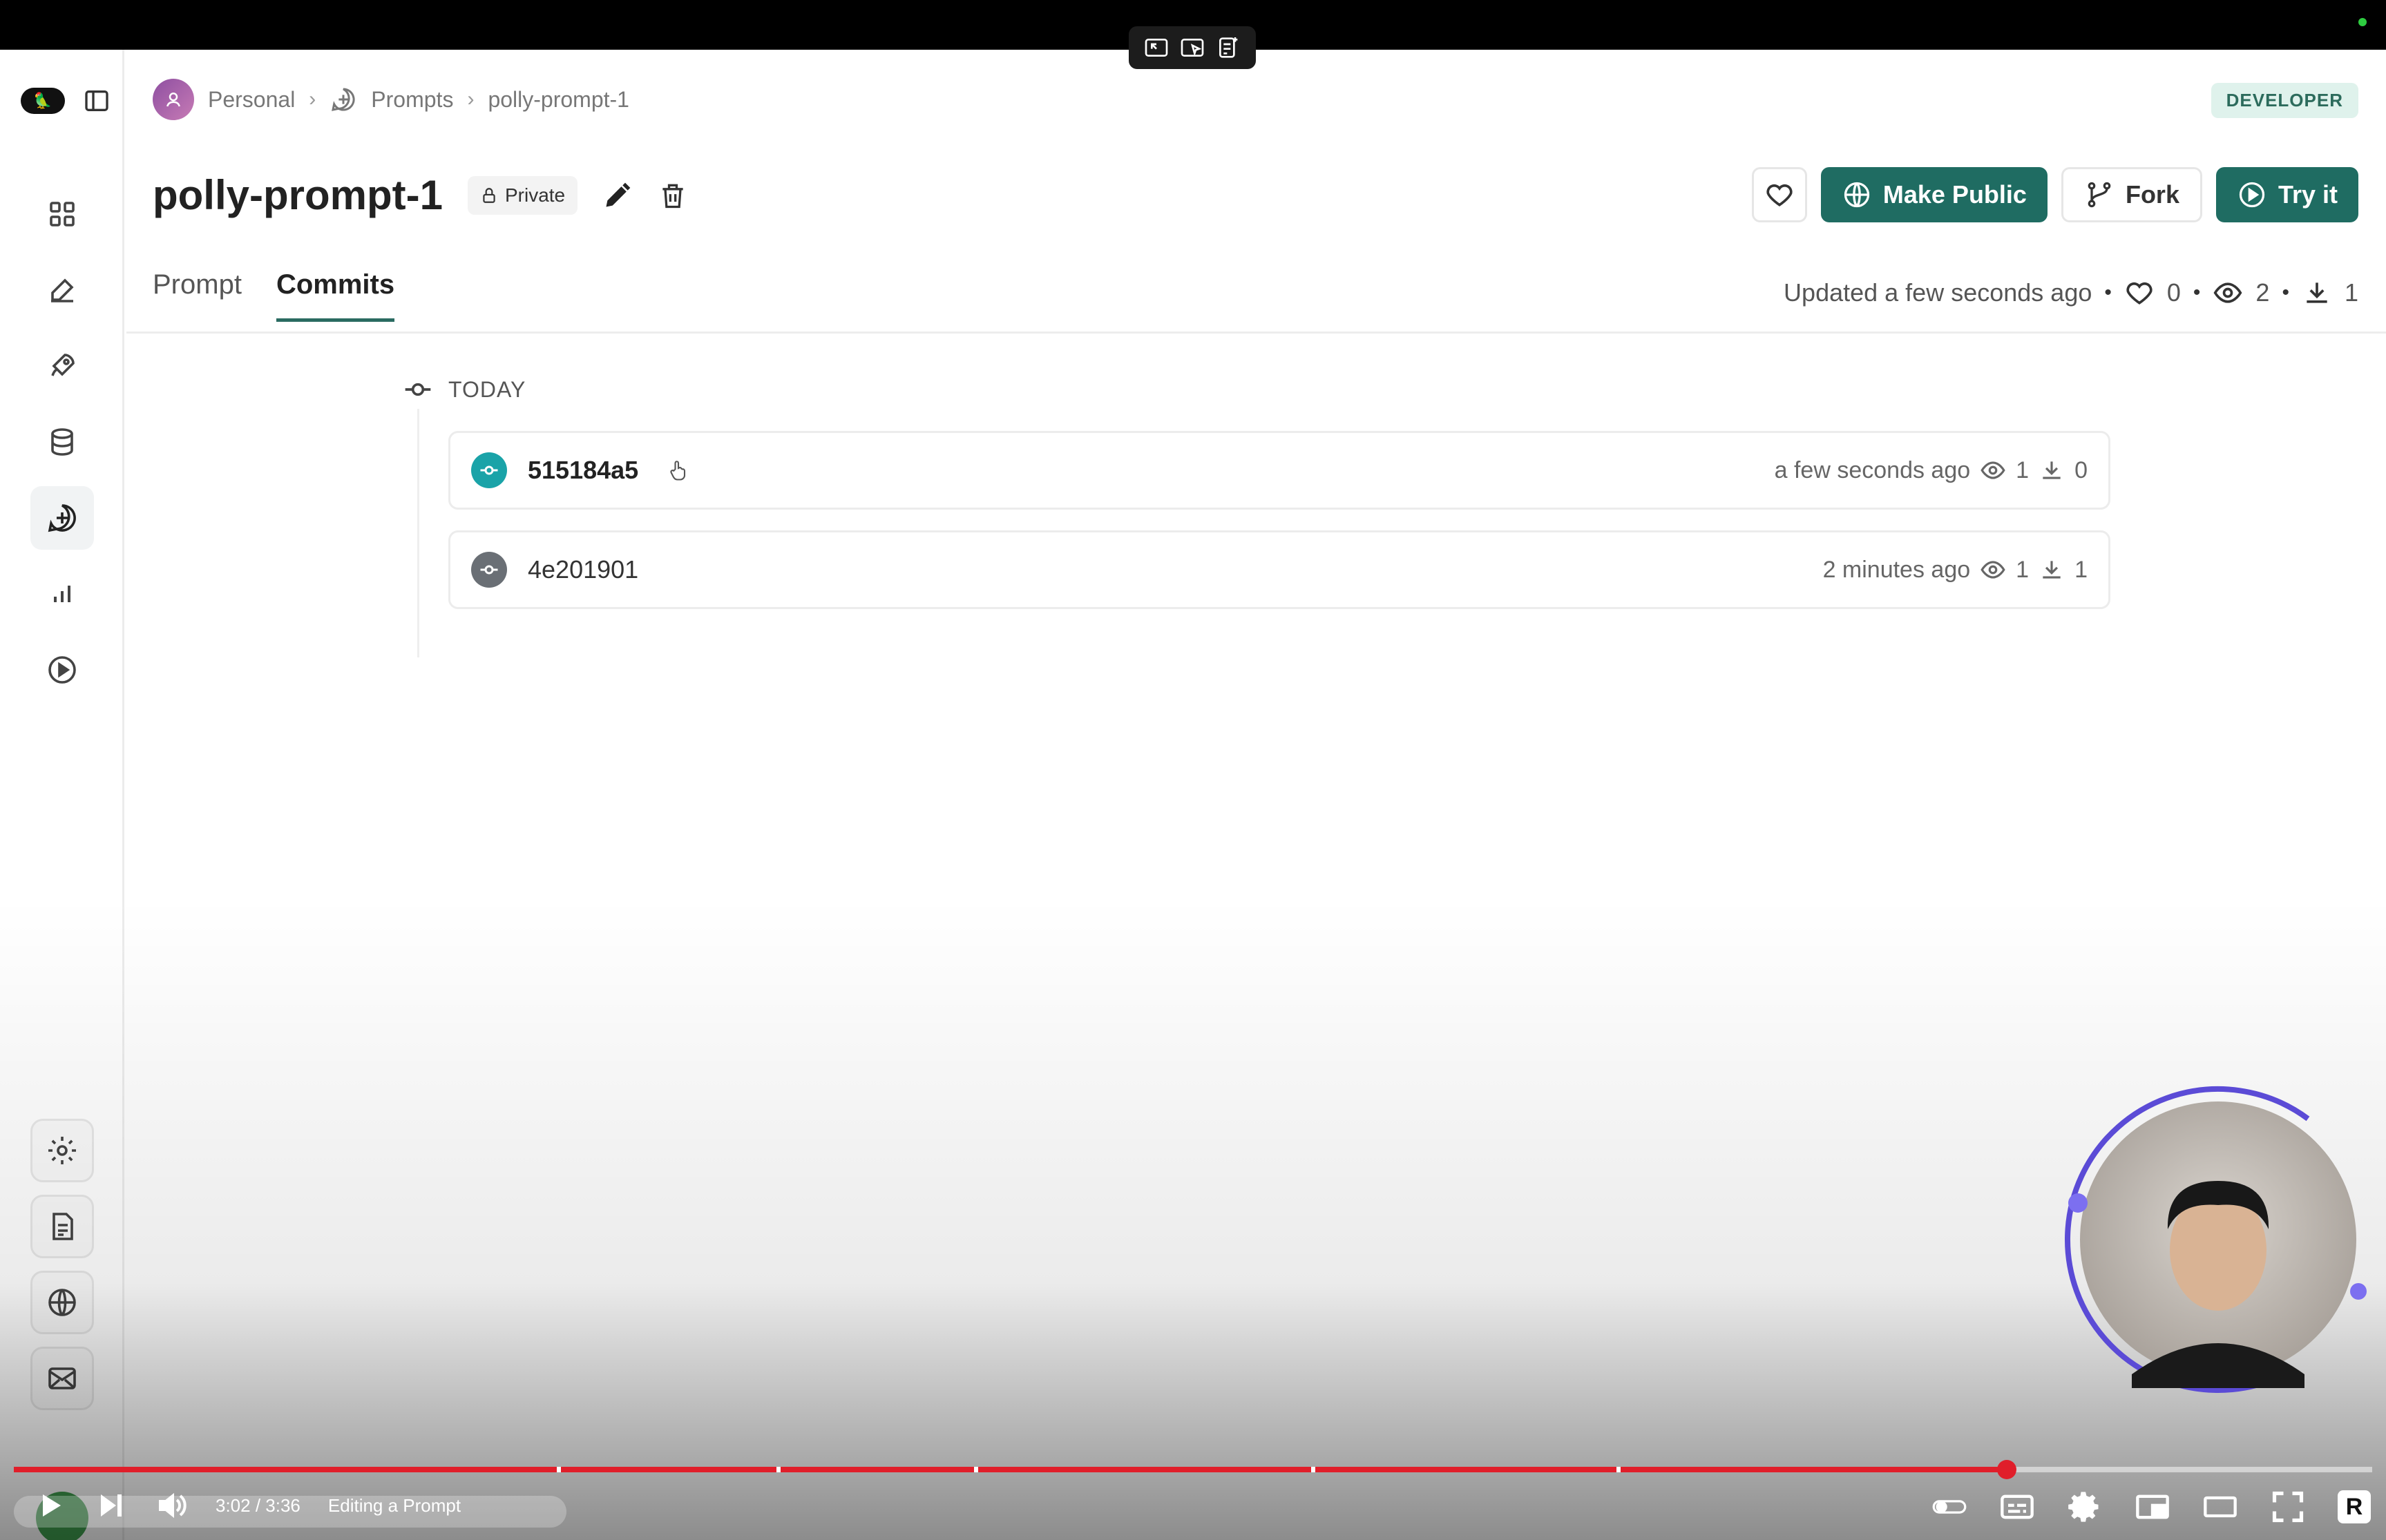 The image size is (2386, 1540). I want to click on likes-count: 0, so click(2173, 292).